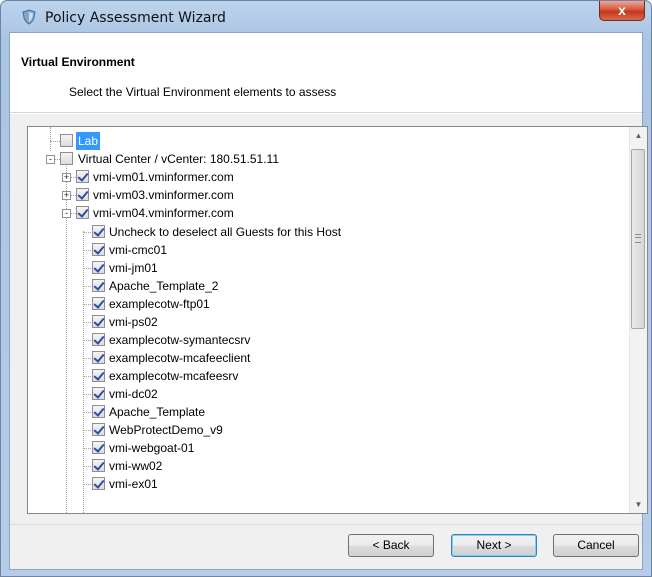  I want to click on guest-label: WebProtectDemo_v9, so click(166, 430).